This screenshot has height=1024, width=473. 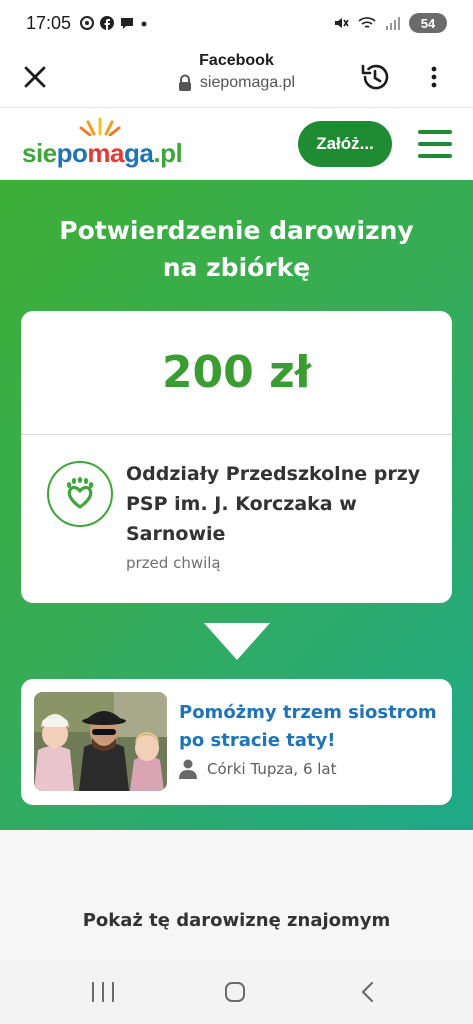 I want to click on close-icon, so click(x=35, y=77).